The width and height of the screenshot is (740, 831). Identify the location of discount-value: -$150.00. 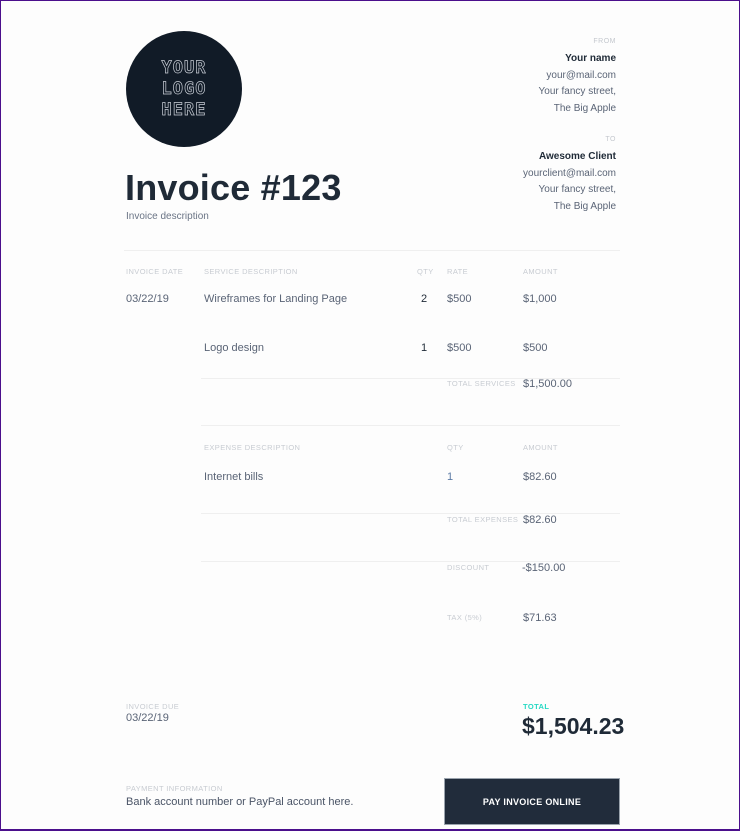
(544, 568).